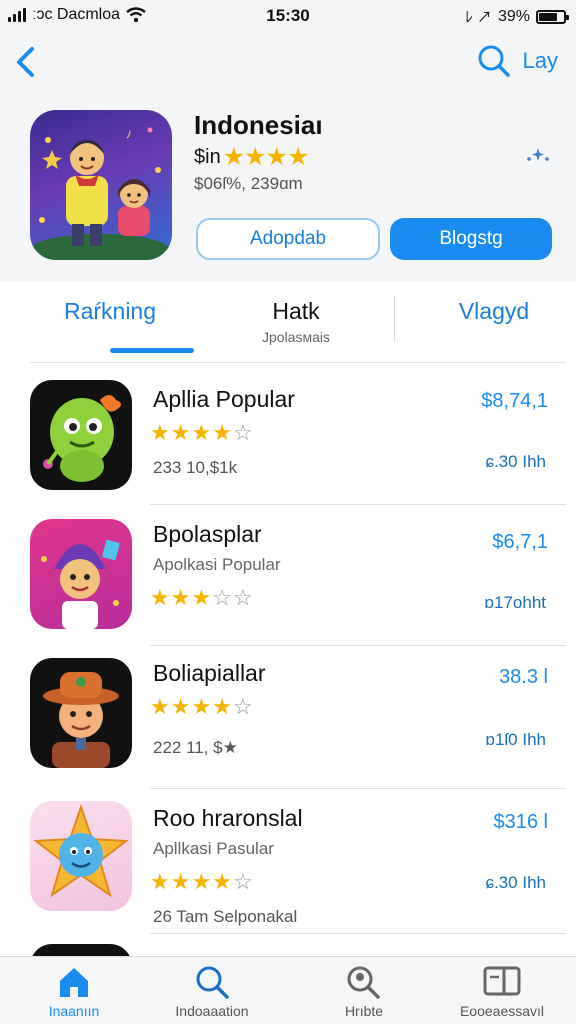 The width and height of the screenshot is (576, 1024). Describe the element at coordinates (248, 183) in the screenshot. I see `featured-app-meta: $06ſ%, 239ɑm` at that location.